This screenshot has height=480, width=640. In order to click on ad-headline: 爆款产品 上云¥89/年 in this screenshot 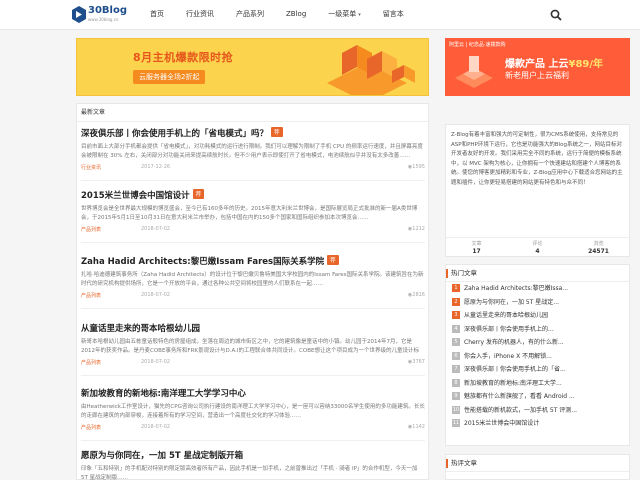, I will do `click(554, 62)`.